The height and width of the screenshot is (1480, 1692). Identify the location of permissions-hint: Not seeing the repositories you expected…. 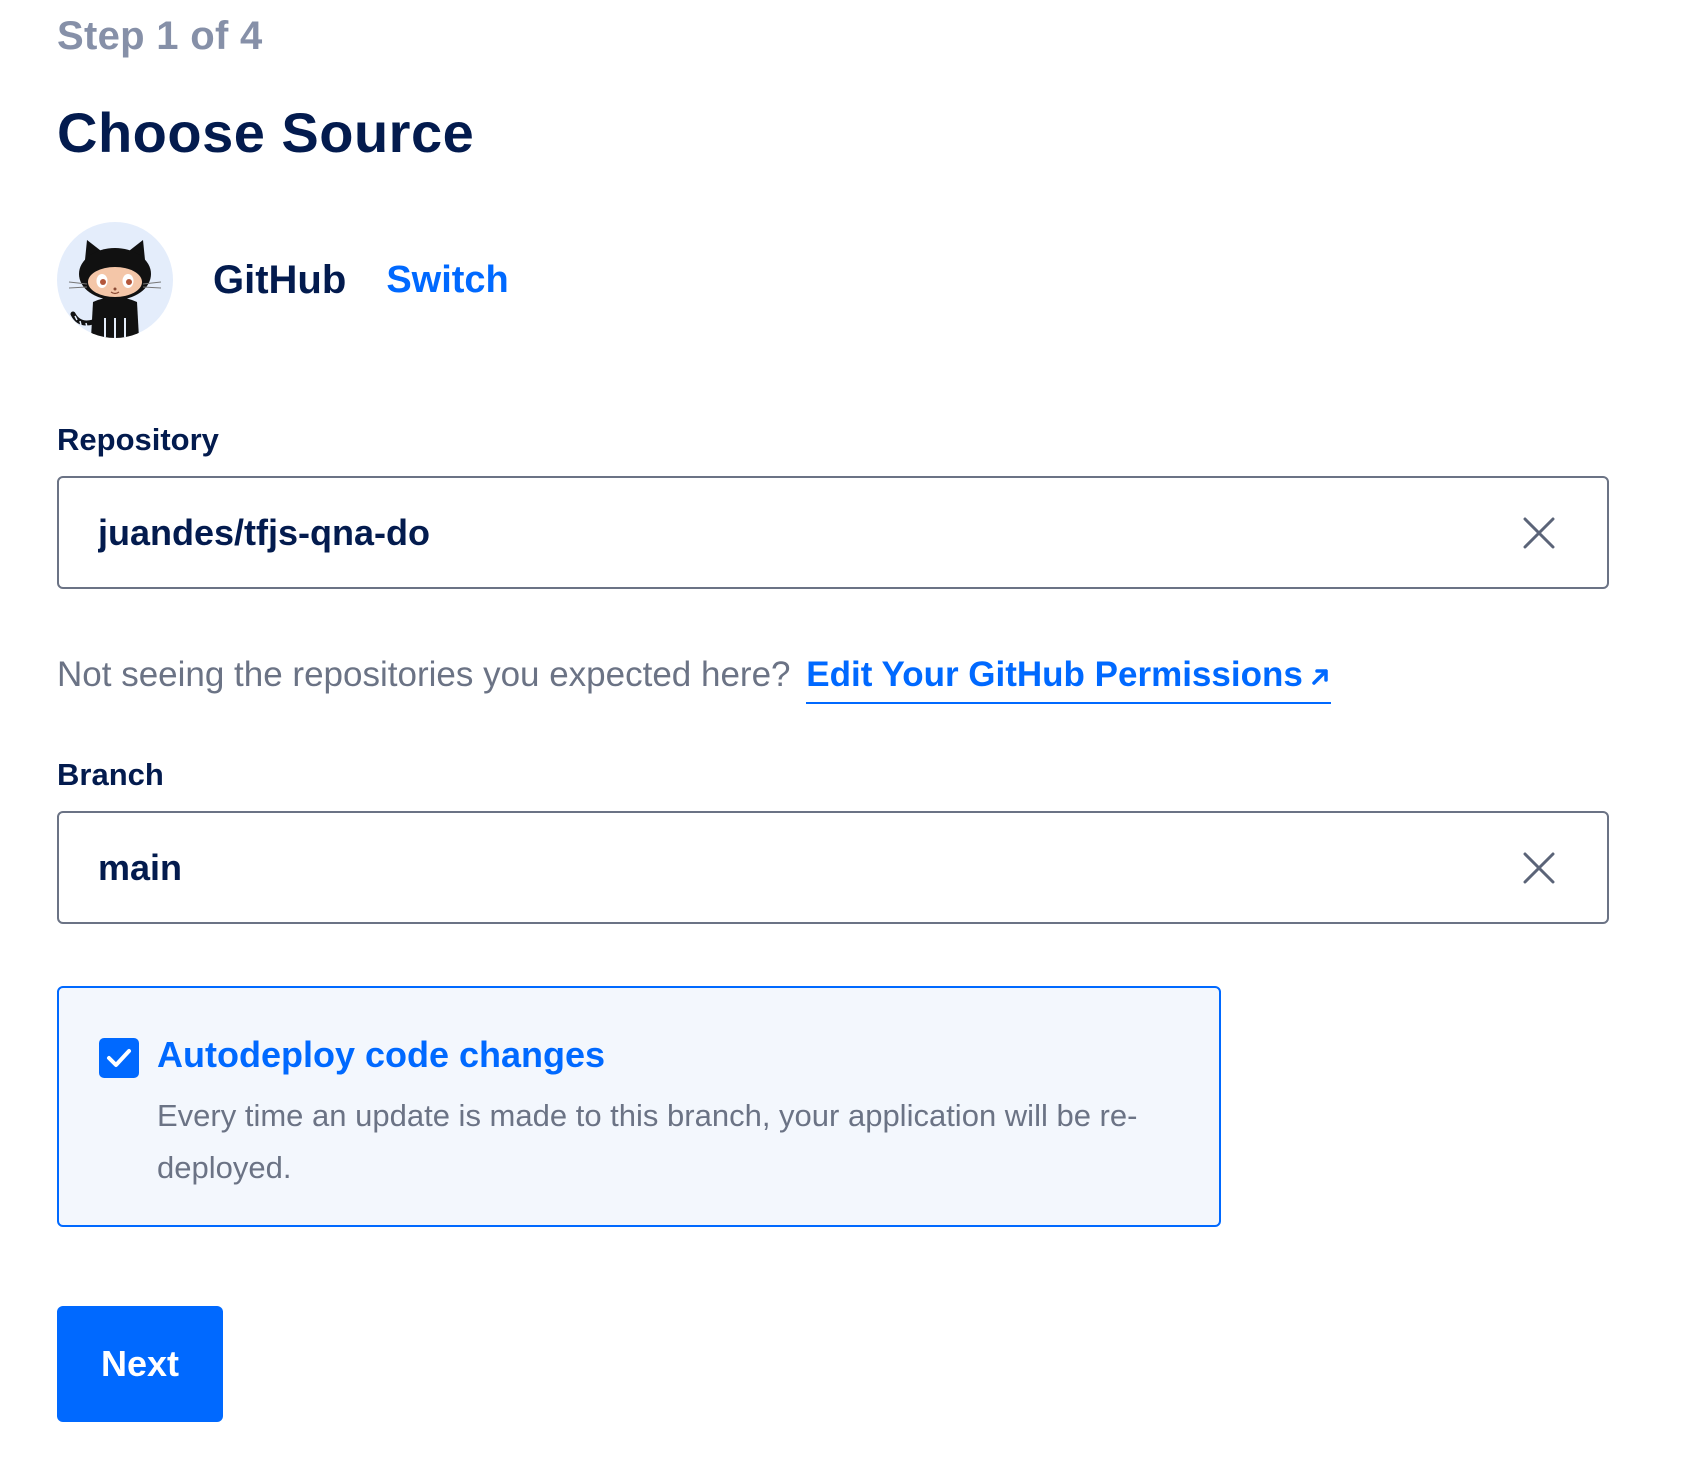
(694, 679).